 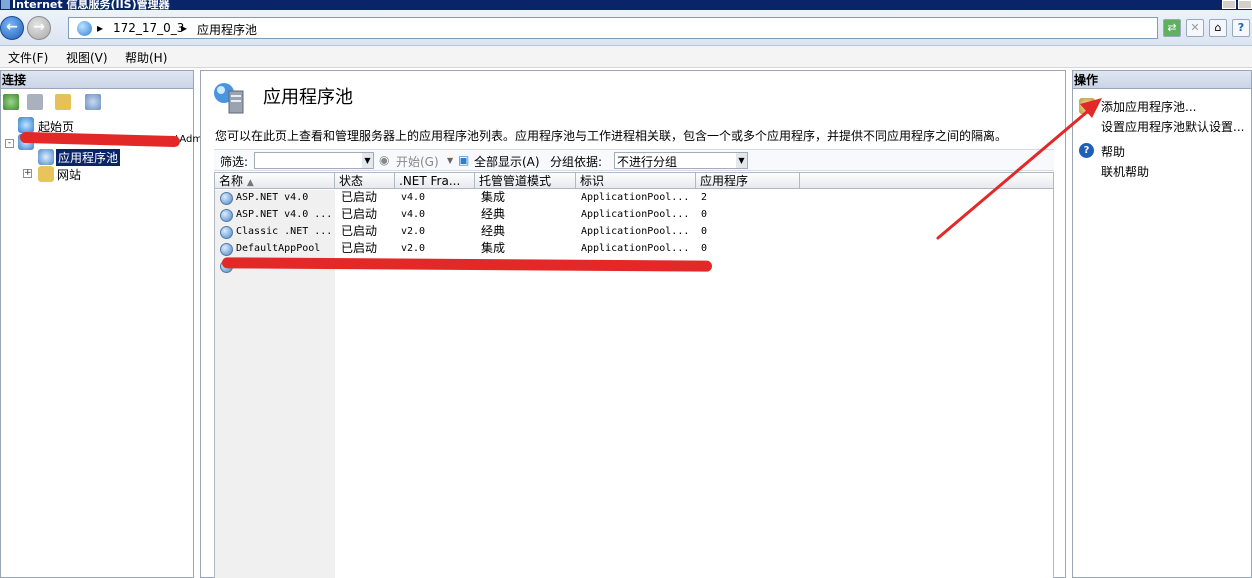 What do you see at coordinates (384, 160) in the screenshot?
I see `binoculars-icon: ◉` at bounding box center [384, 160].